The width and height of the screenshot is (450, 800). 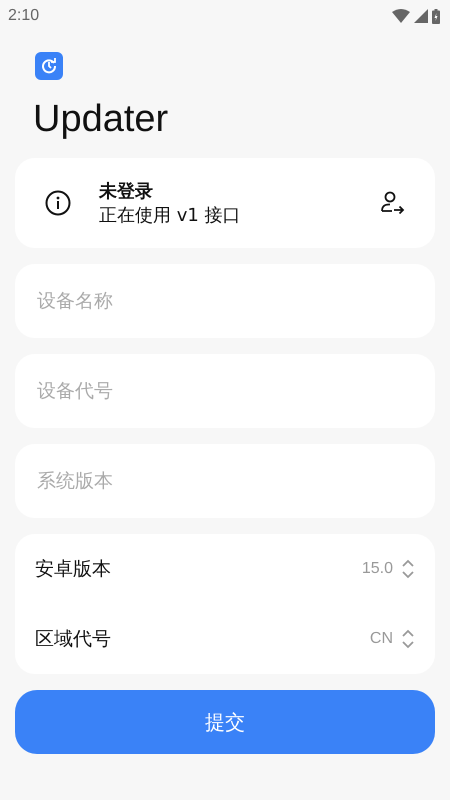 I want to click on login-icon, so click(x=392, y=203).